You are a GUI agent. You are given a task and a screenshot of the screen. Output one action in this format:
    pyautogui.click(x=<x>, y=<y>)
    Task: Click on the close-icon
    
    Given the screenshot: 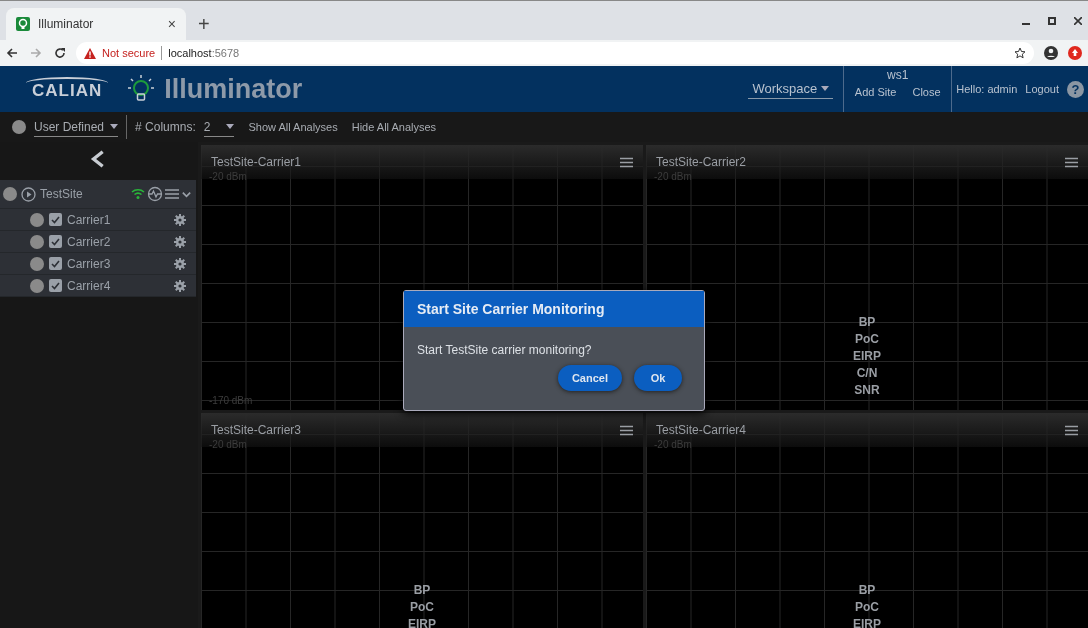 What is the action you would take?
    pyautogui.click(x=1078, y=20)
    